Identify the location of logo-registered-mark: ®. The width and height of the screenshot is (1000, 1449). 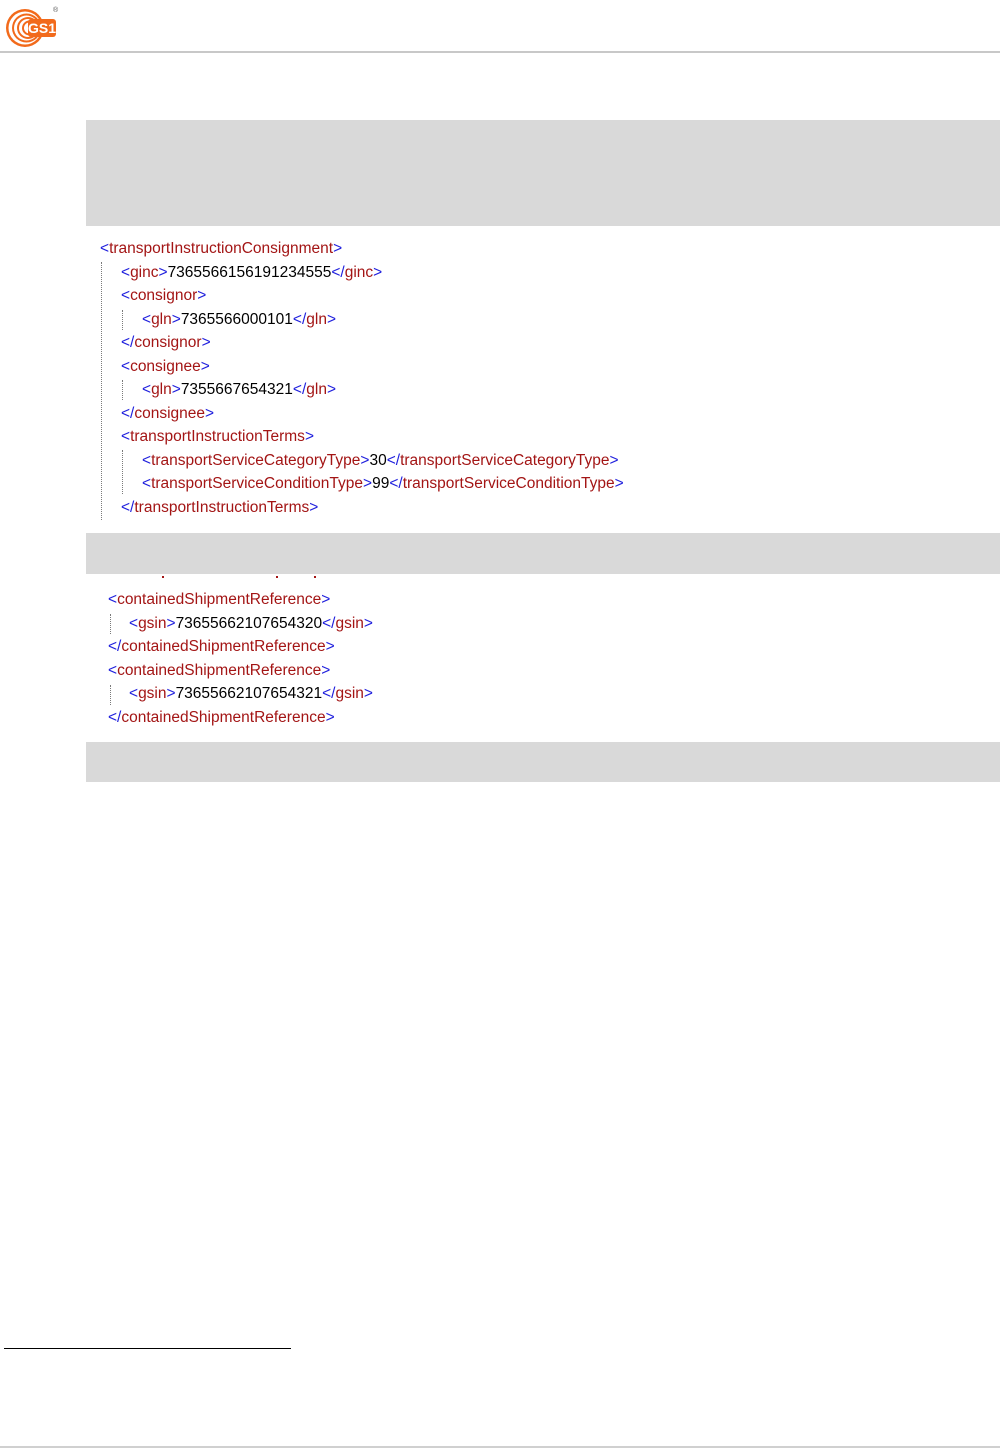
(56, 10).